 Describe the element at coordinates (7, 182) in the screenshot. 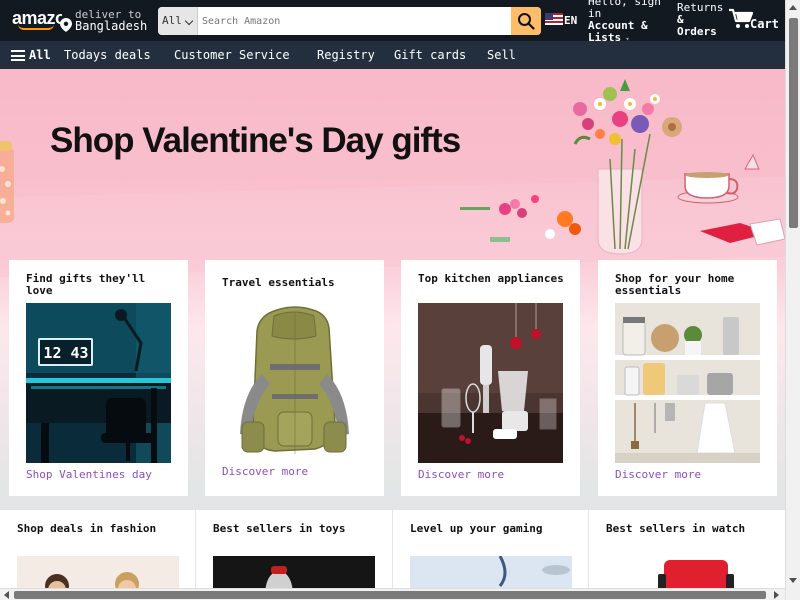

I see `candle-jar-image` at that location.